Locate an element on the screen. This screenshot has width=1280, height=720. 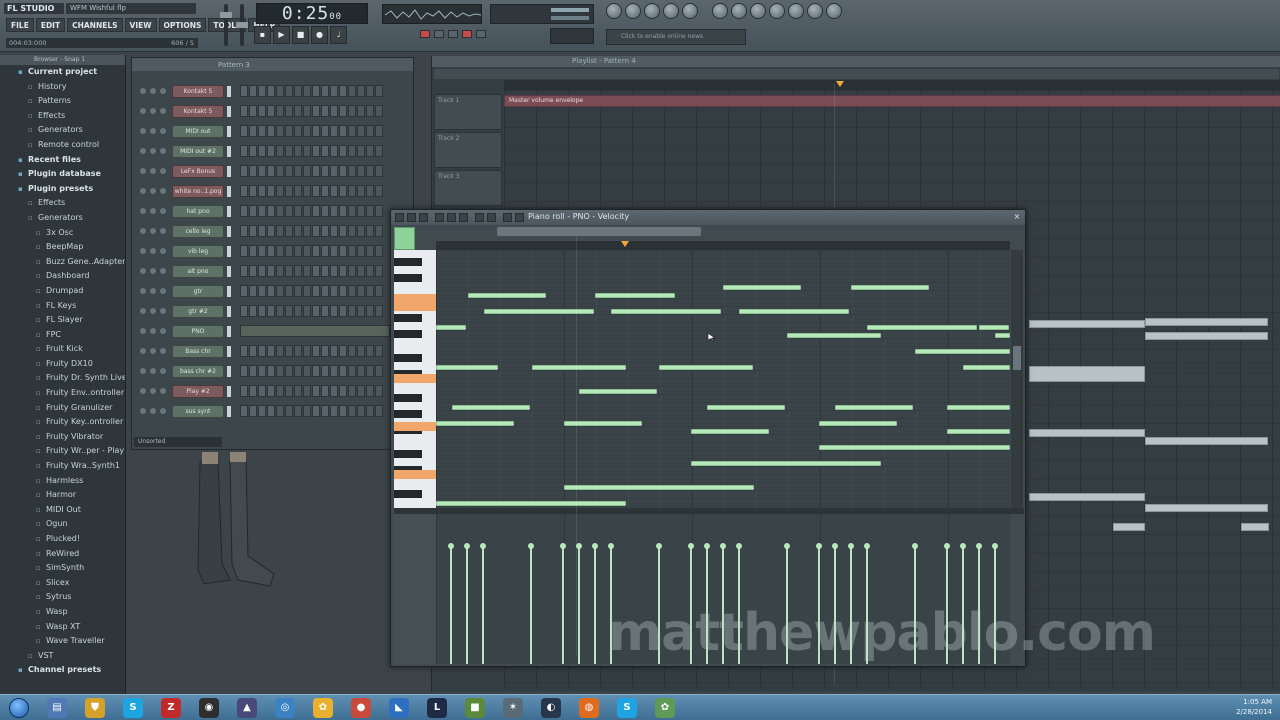
browser-item: ▫ Patterns is located at coordinates (62, 101).